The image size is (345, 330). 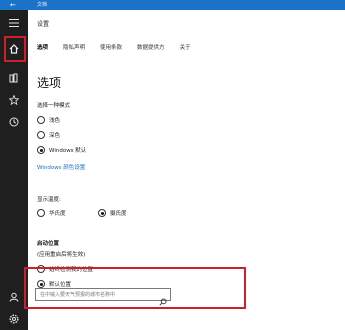 I want to click on tab-terms: 使用条款, so click(x=111, y=49).